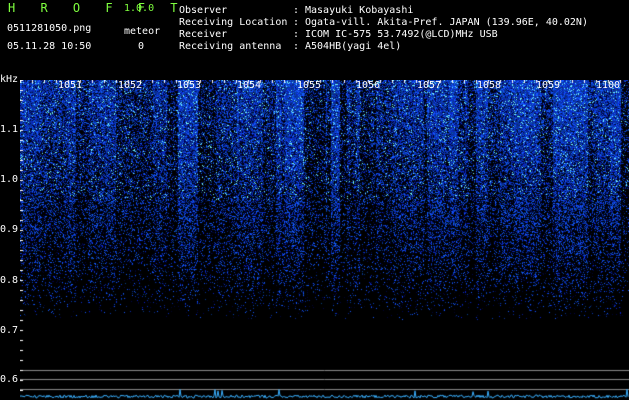 This screenshot has height=400, width=629. I want to click on x-tick-label: 1052, so click(130, 85).